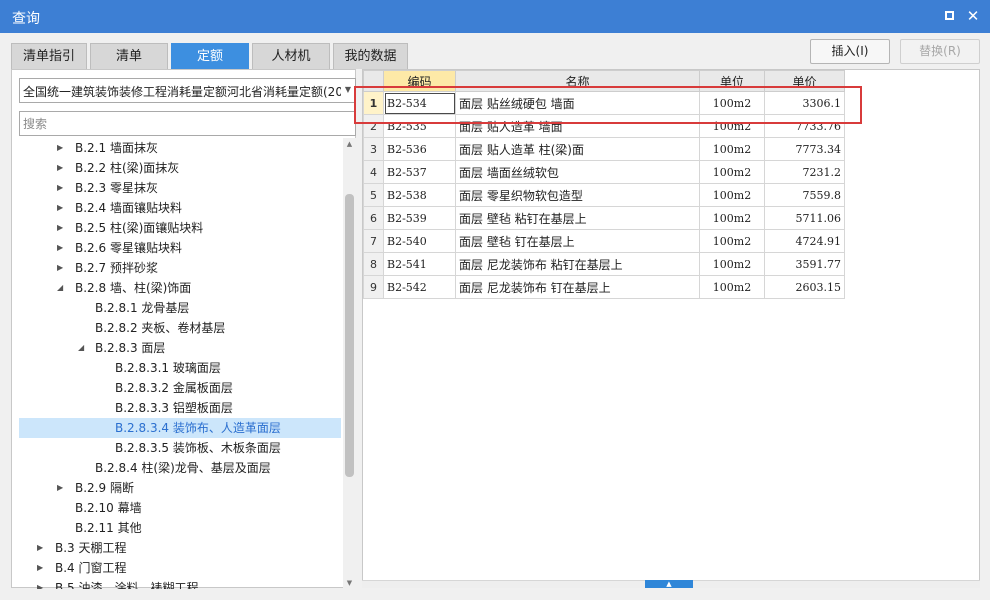  Describe the element at coordinates (210, 56) in the screenshot. I see `tab-quota: 定额` at that location.